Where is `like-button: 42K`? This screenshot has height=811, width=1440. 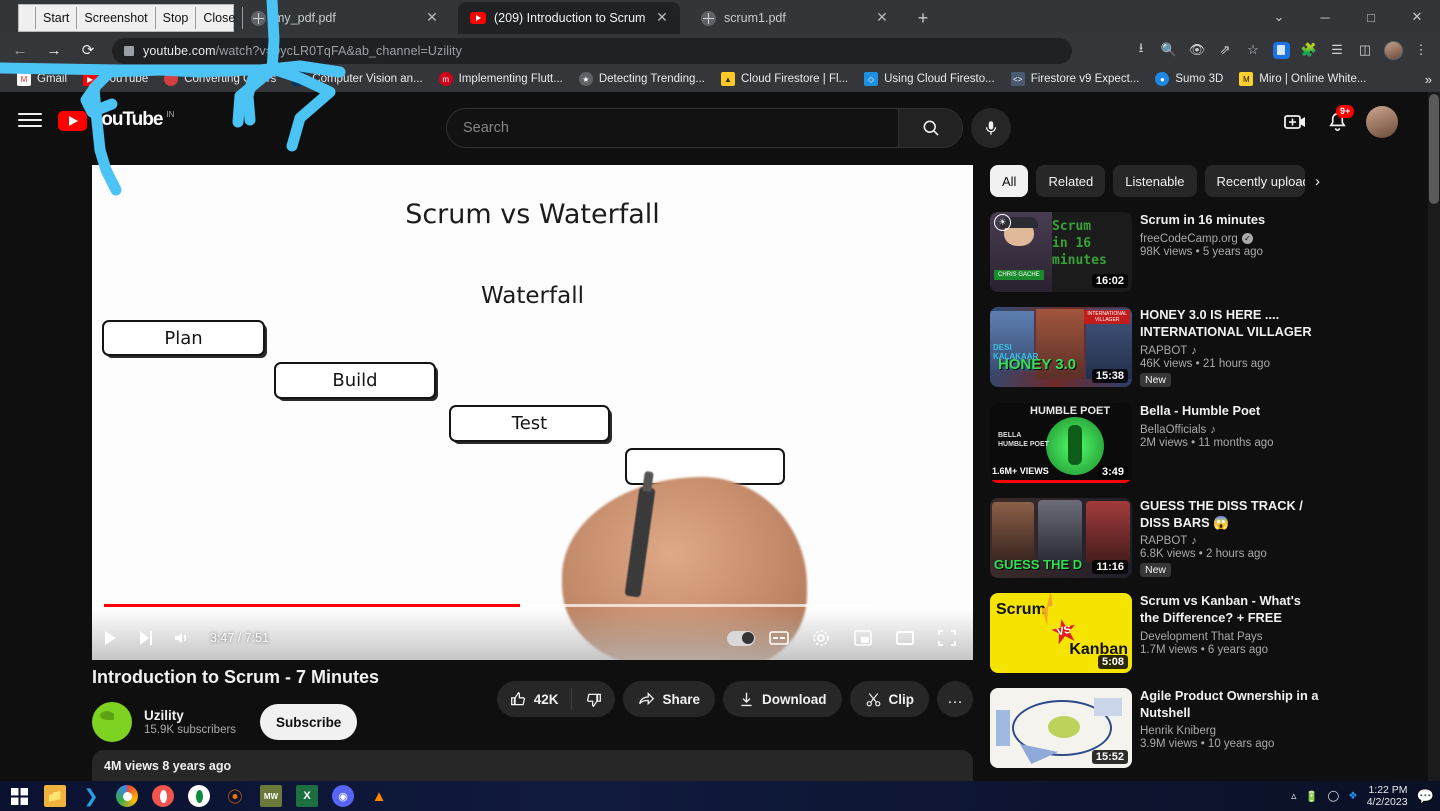 like-button: 42K is located at coordinates (534, 699).